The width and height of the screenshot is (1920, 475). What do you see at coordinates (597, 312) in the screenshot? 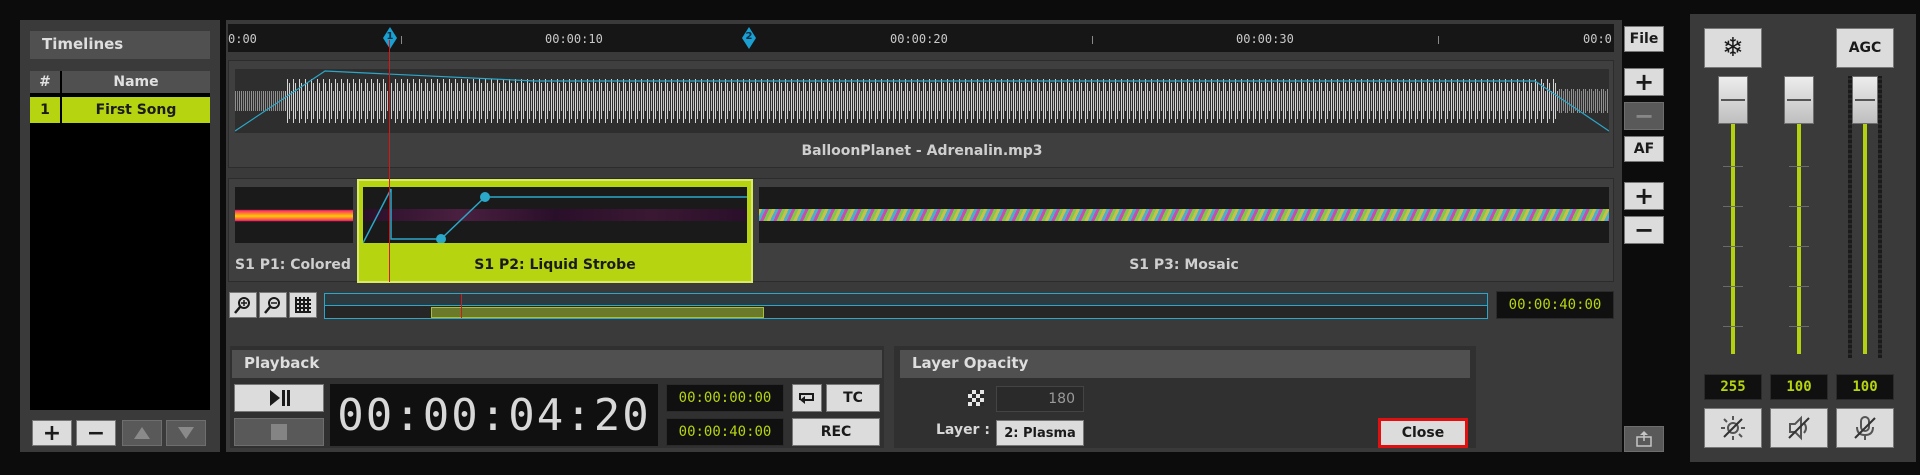
I see `zoom-scrollbar-thumb` at bounding box center [597, 312].